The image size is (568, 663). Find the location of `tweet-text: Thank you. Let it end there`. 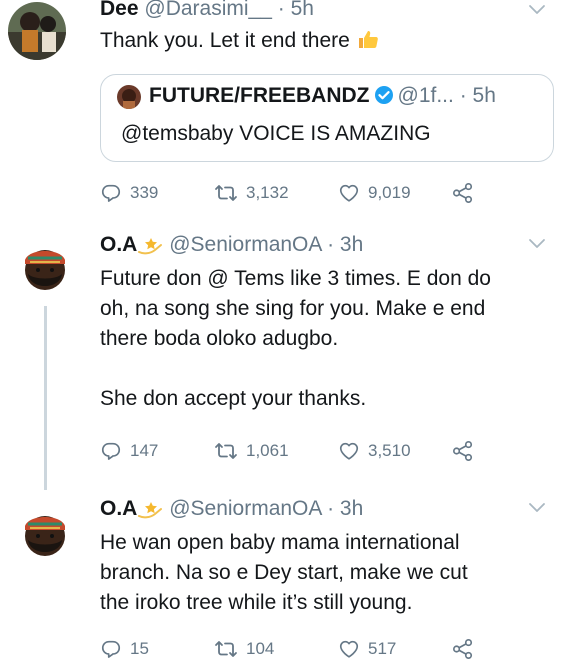

tweet-text: Thank you. Let it end there is located at coordinates (320, 43).